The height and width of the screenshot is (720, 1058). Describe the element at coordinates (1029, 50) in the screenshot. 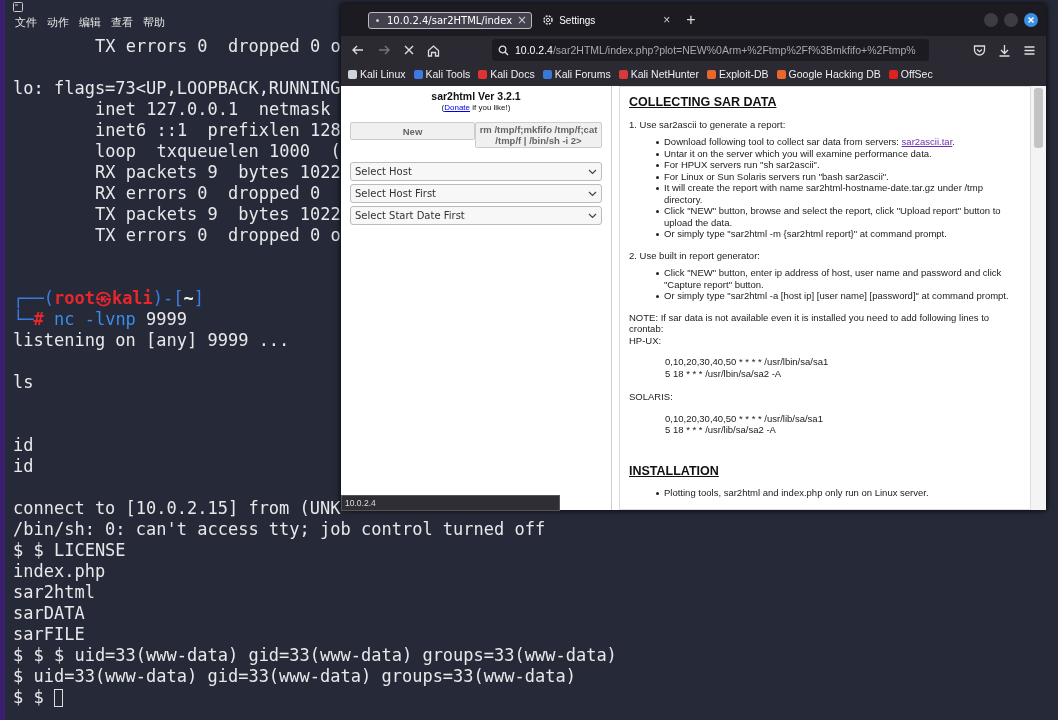

I see `menu-icon` at that location.